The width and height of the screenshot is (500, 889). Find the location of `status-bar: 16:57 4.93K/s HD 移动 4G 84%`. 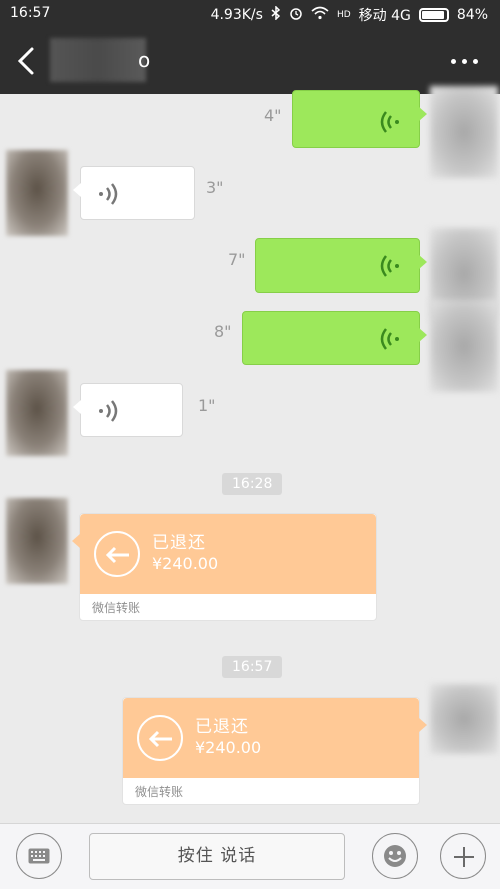

status-bar: 16:57 4.93K/s HD 移动 4G 84% is located at coordinates (250, 14).